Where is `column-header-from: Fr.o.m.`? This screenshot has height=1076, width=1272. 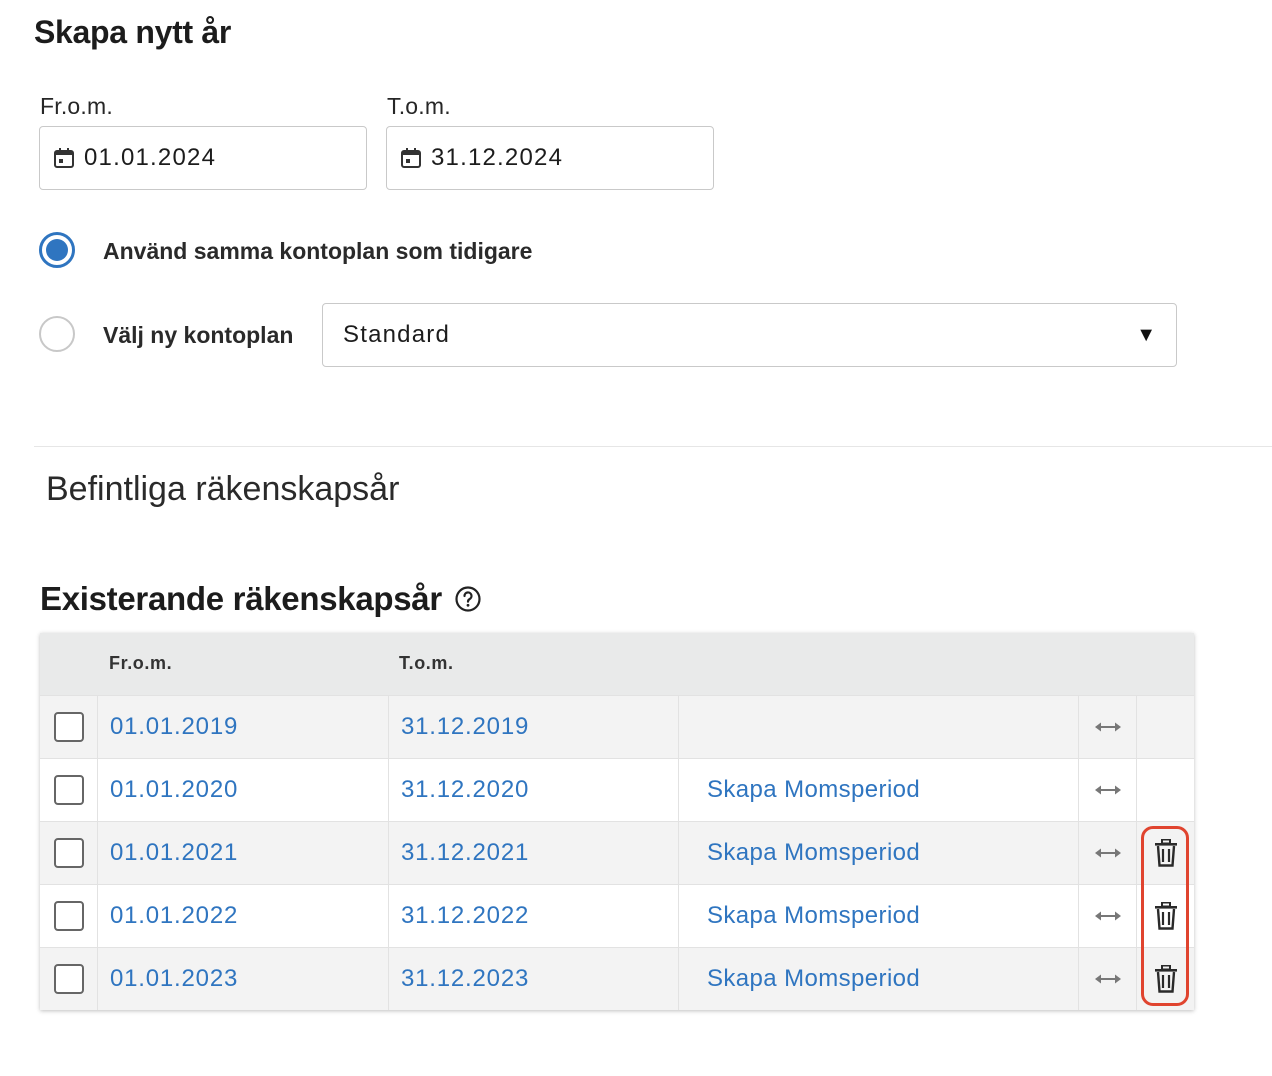 column-header-from: Fr.o.m. is located at coordinates (140, 663).